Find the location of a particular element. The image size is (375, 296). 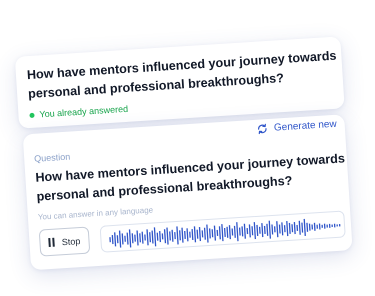

generate-new-button: Generate new is located at coordinates (297, 127).